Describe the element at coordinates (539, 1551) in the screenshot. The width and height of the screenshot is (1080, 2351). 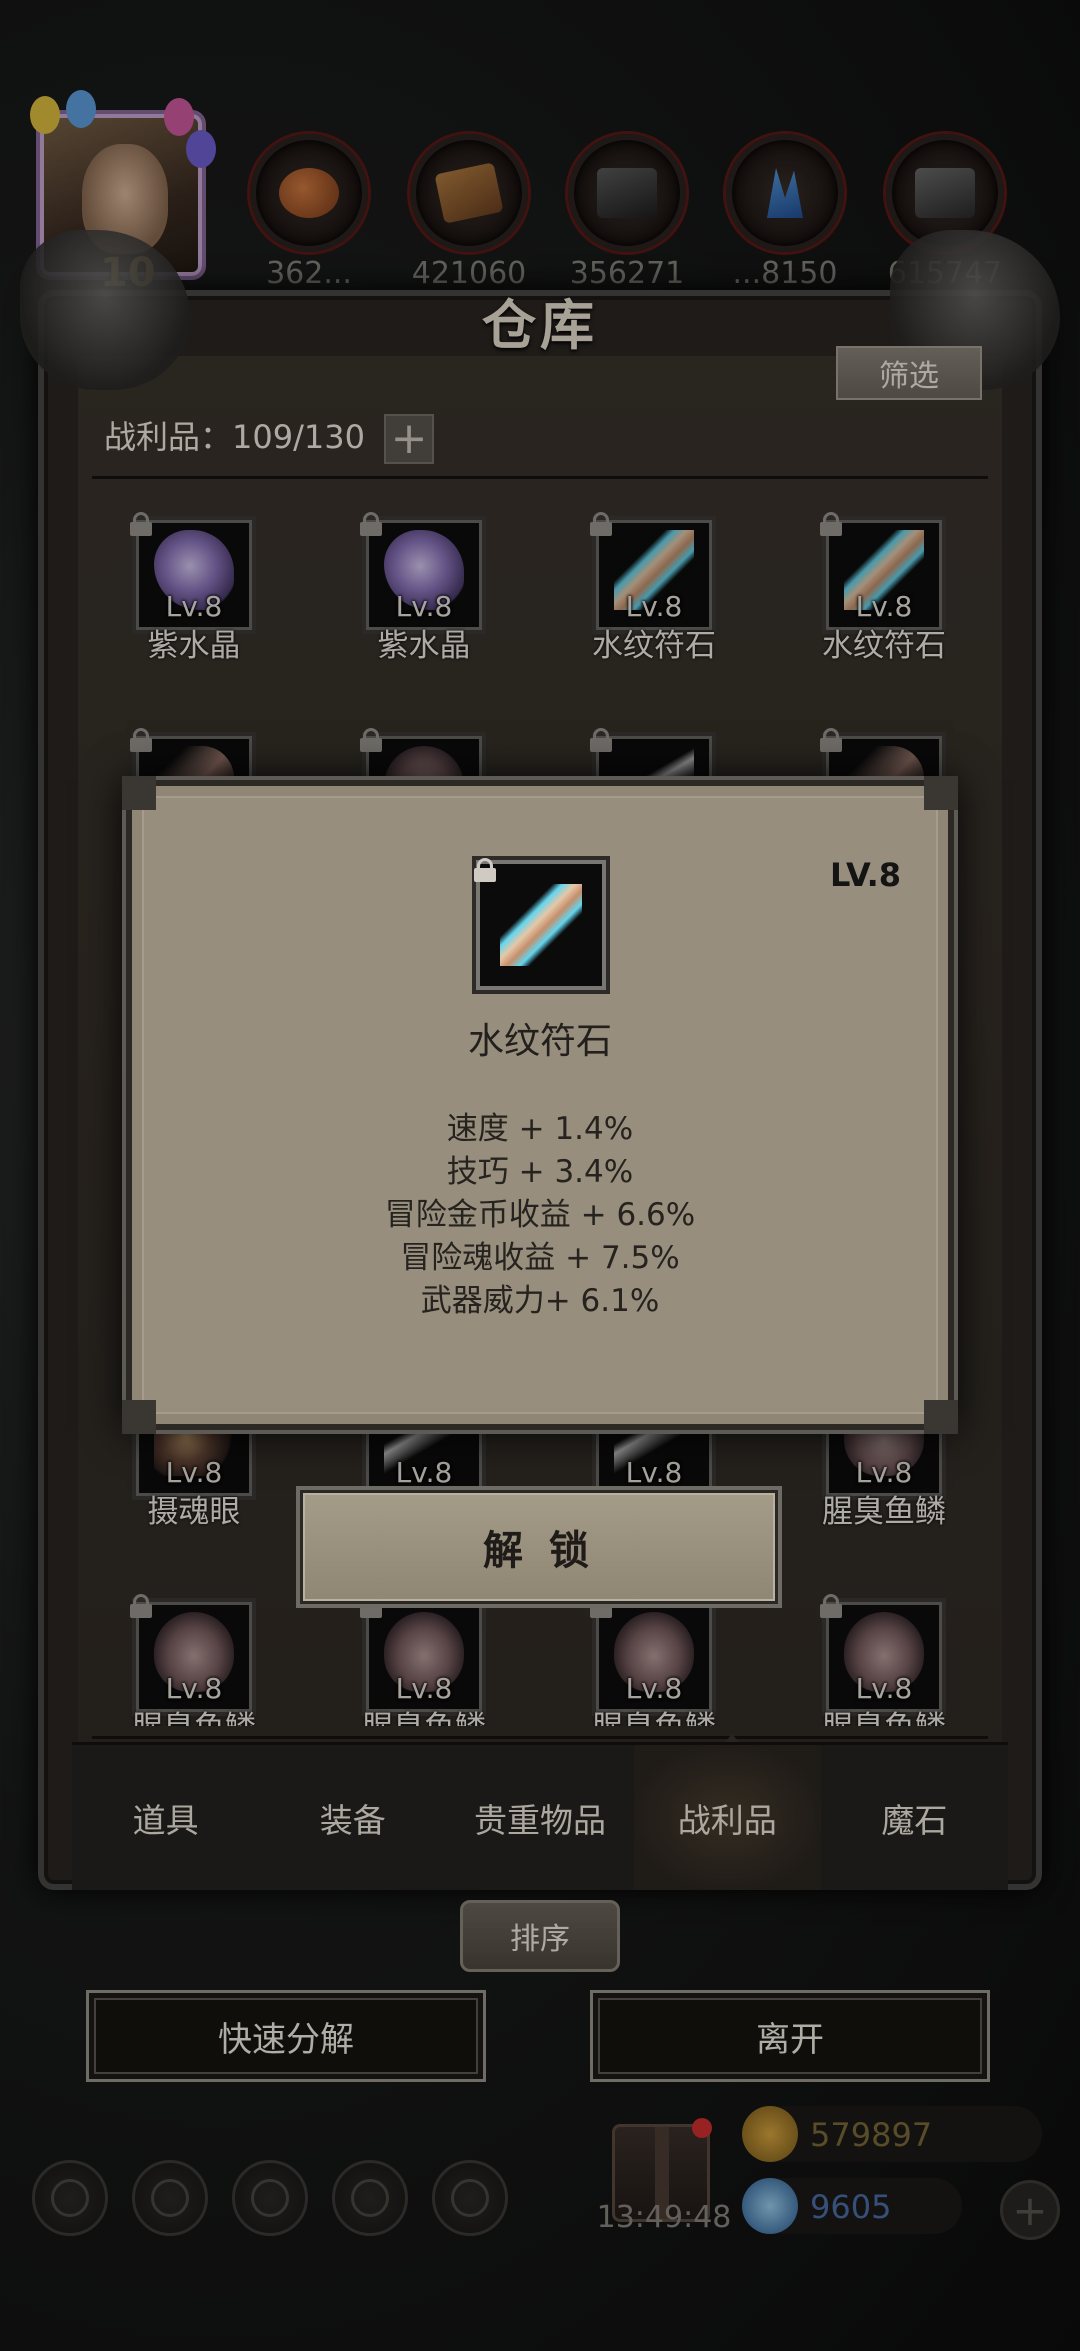
I see `unlock-label: 解 锁` at that location.